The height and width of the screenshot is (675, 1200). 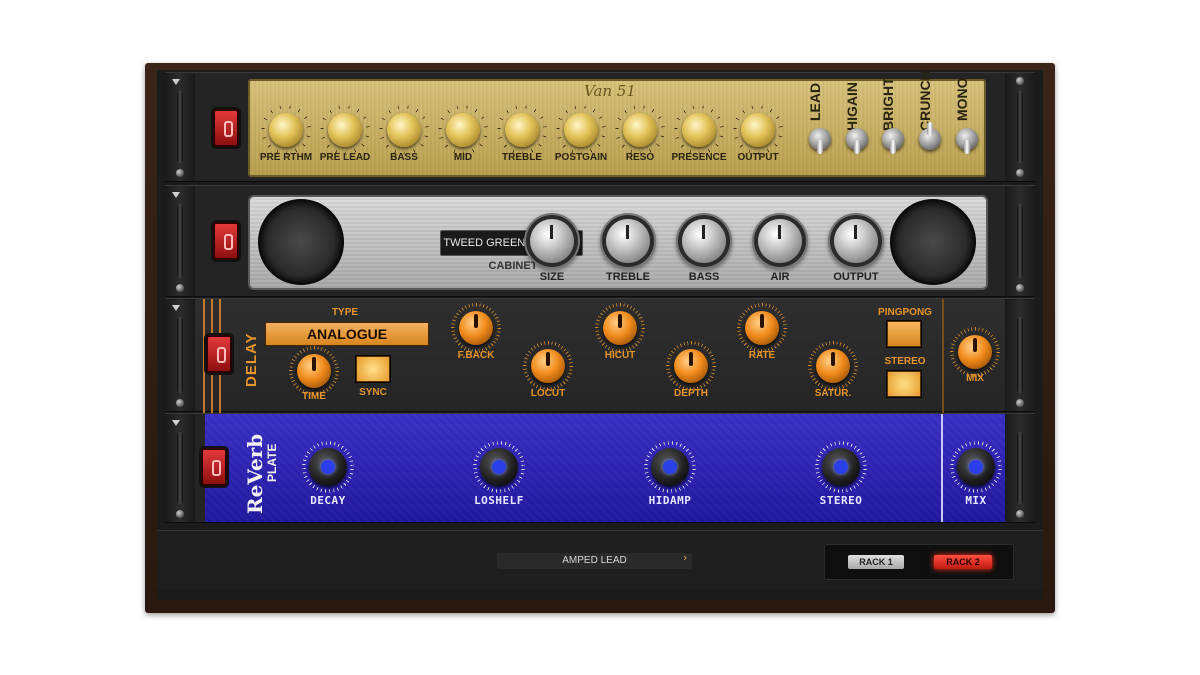 I want to click on cab-knob-label: TREBLE, so click(x=628, y=277).